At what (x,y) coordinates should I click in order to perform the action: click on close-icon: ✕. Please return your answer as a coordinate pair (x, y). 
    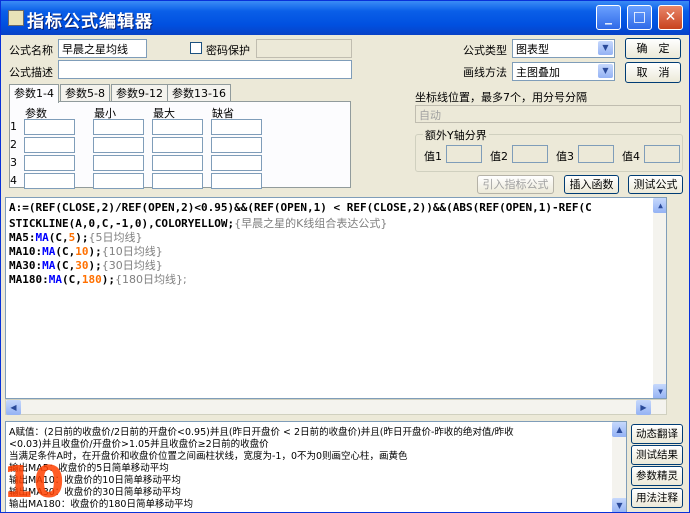
    Looking at the image, I should click on (670, 17).